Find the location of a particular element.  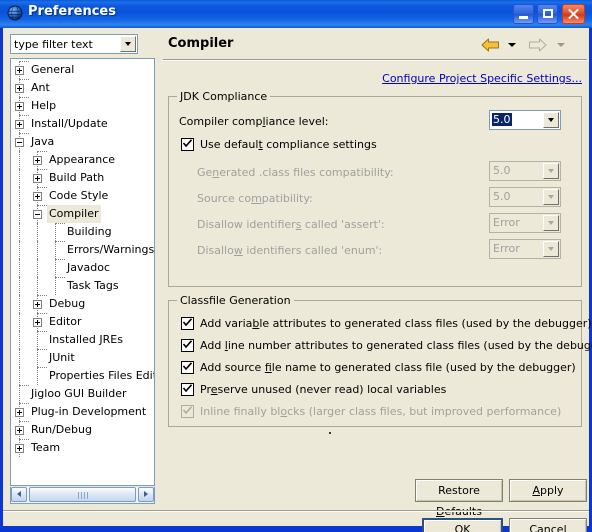

tree-item-label: Build Path is located at coordinates (77, 177).